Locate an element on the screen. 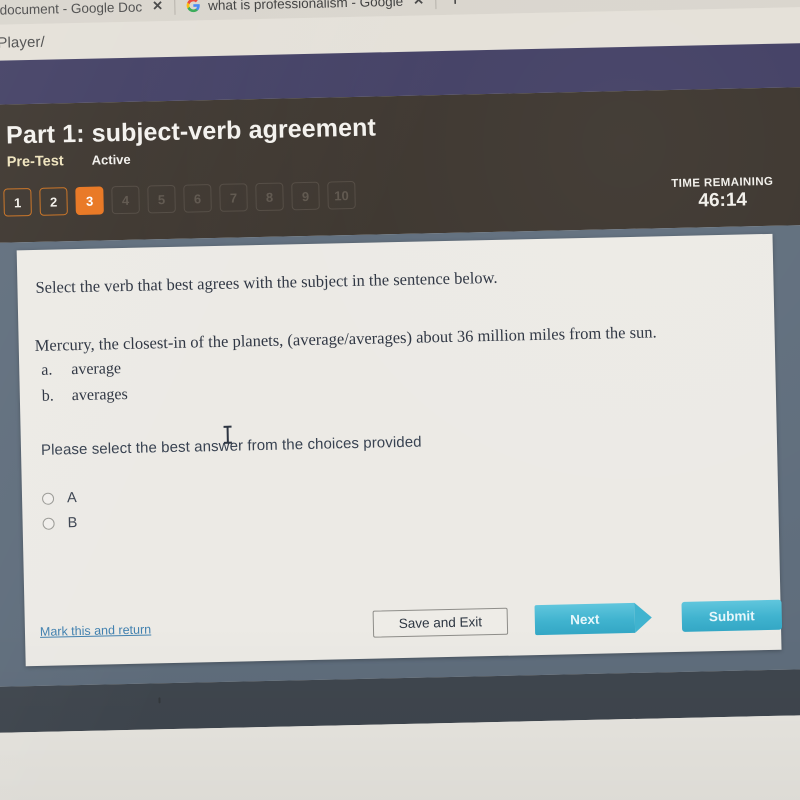 The width and height of the screenshot is (800, 800). browser-tab-1-title: titled document - Google Doc is located at coordinates (71, 9).